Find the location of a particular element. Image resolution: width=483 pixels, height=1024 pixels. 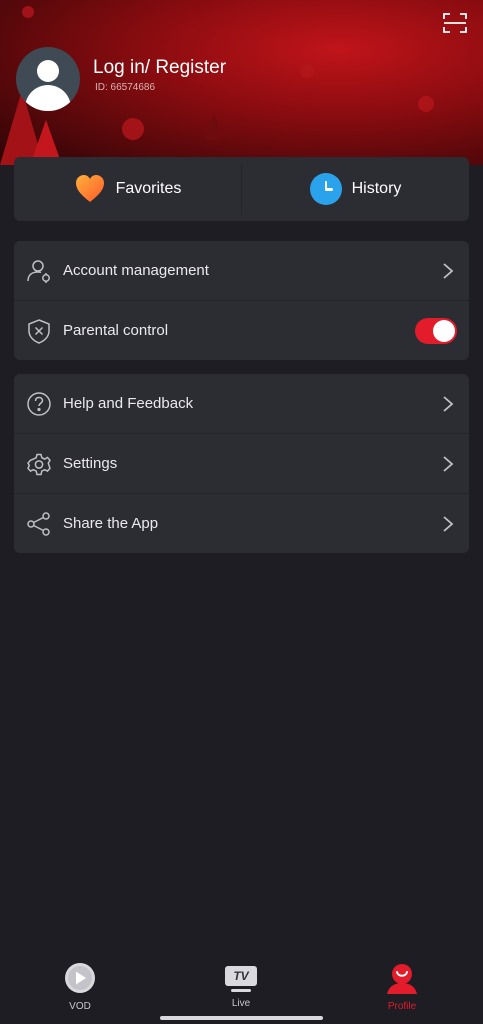

avatar is located at coordinates (48, 79).